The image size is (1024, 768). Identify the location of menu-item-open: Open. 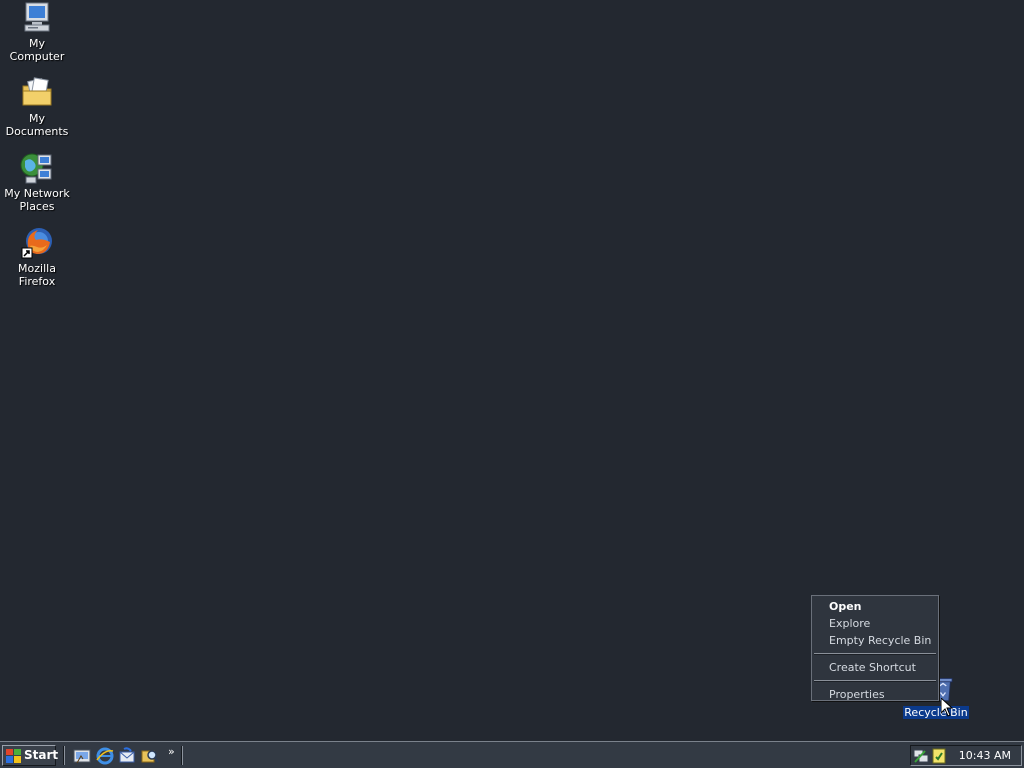
(875, 606).